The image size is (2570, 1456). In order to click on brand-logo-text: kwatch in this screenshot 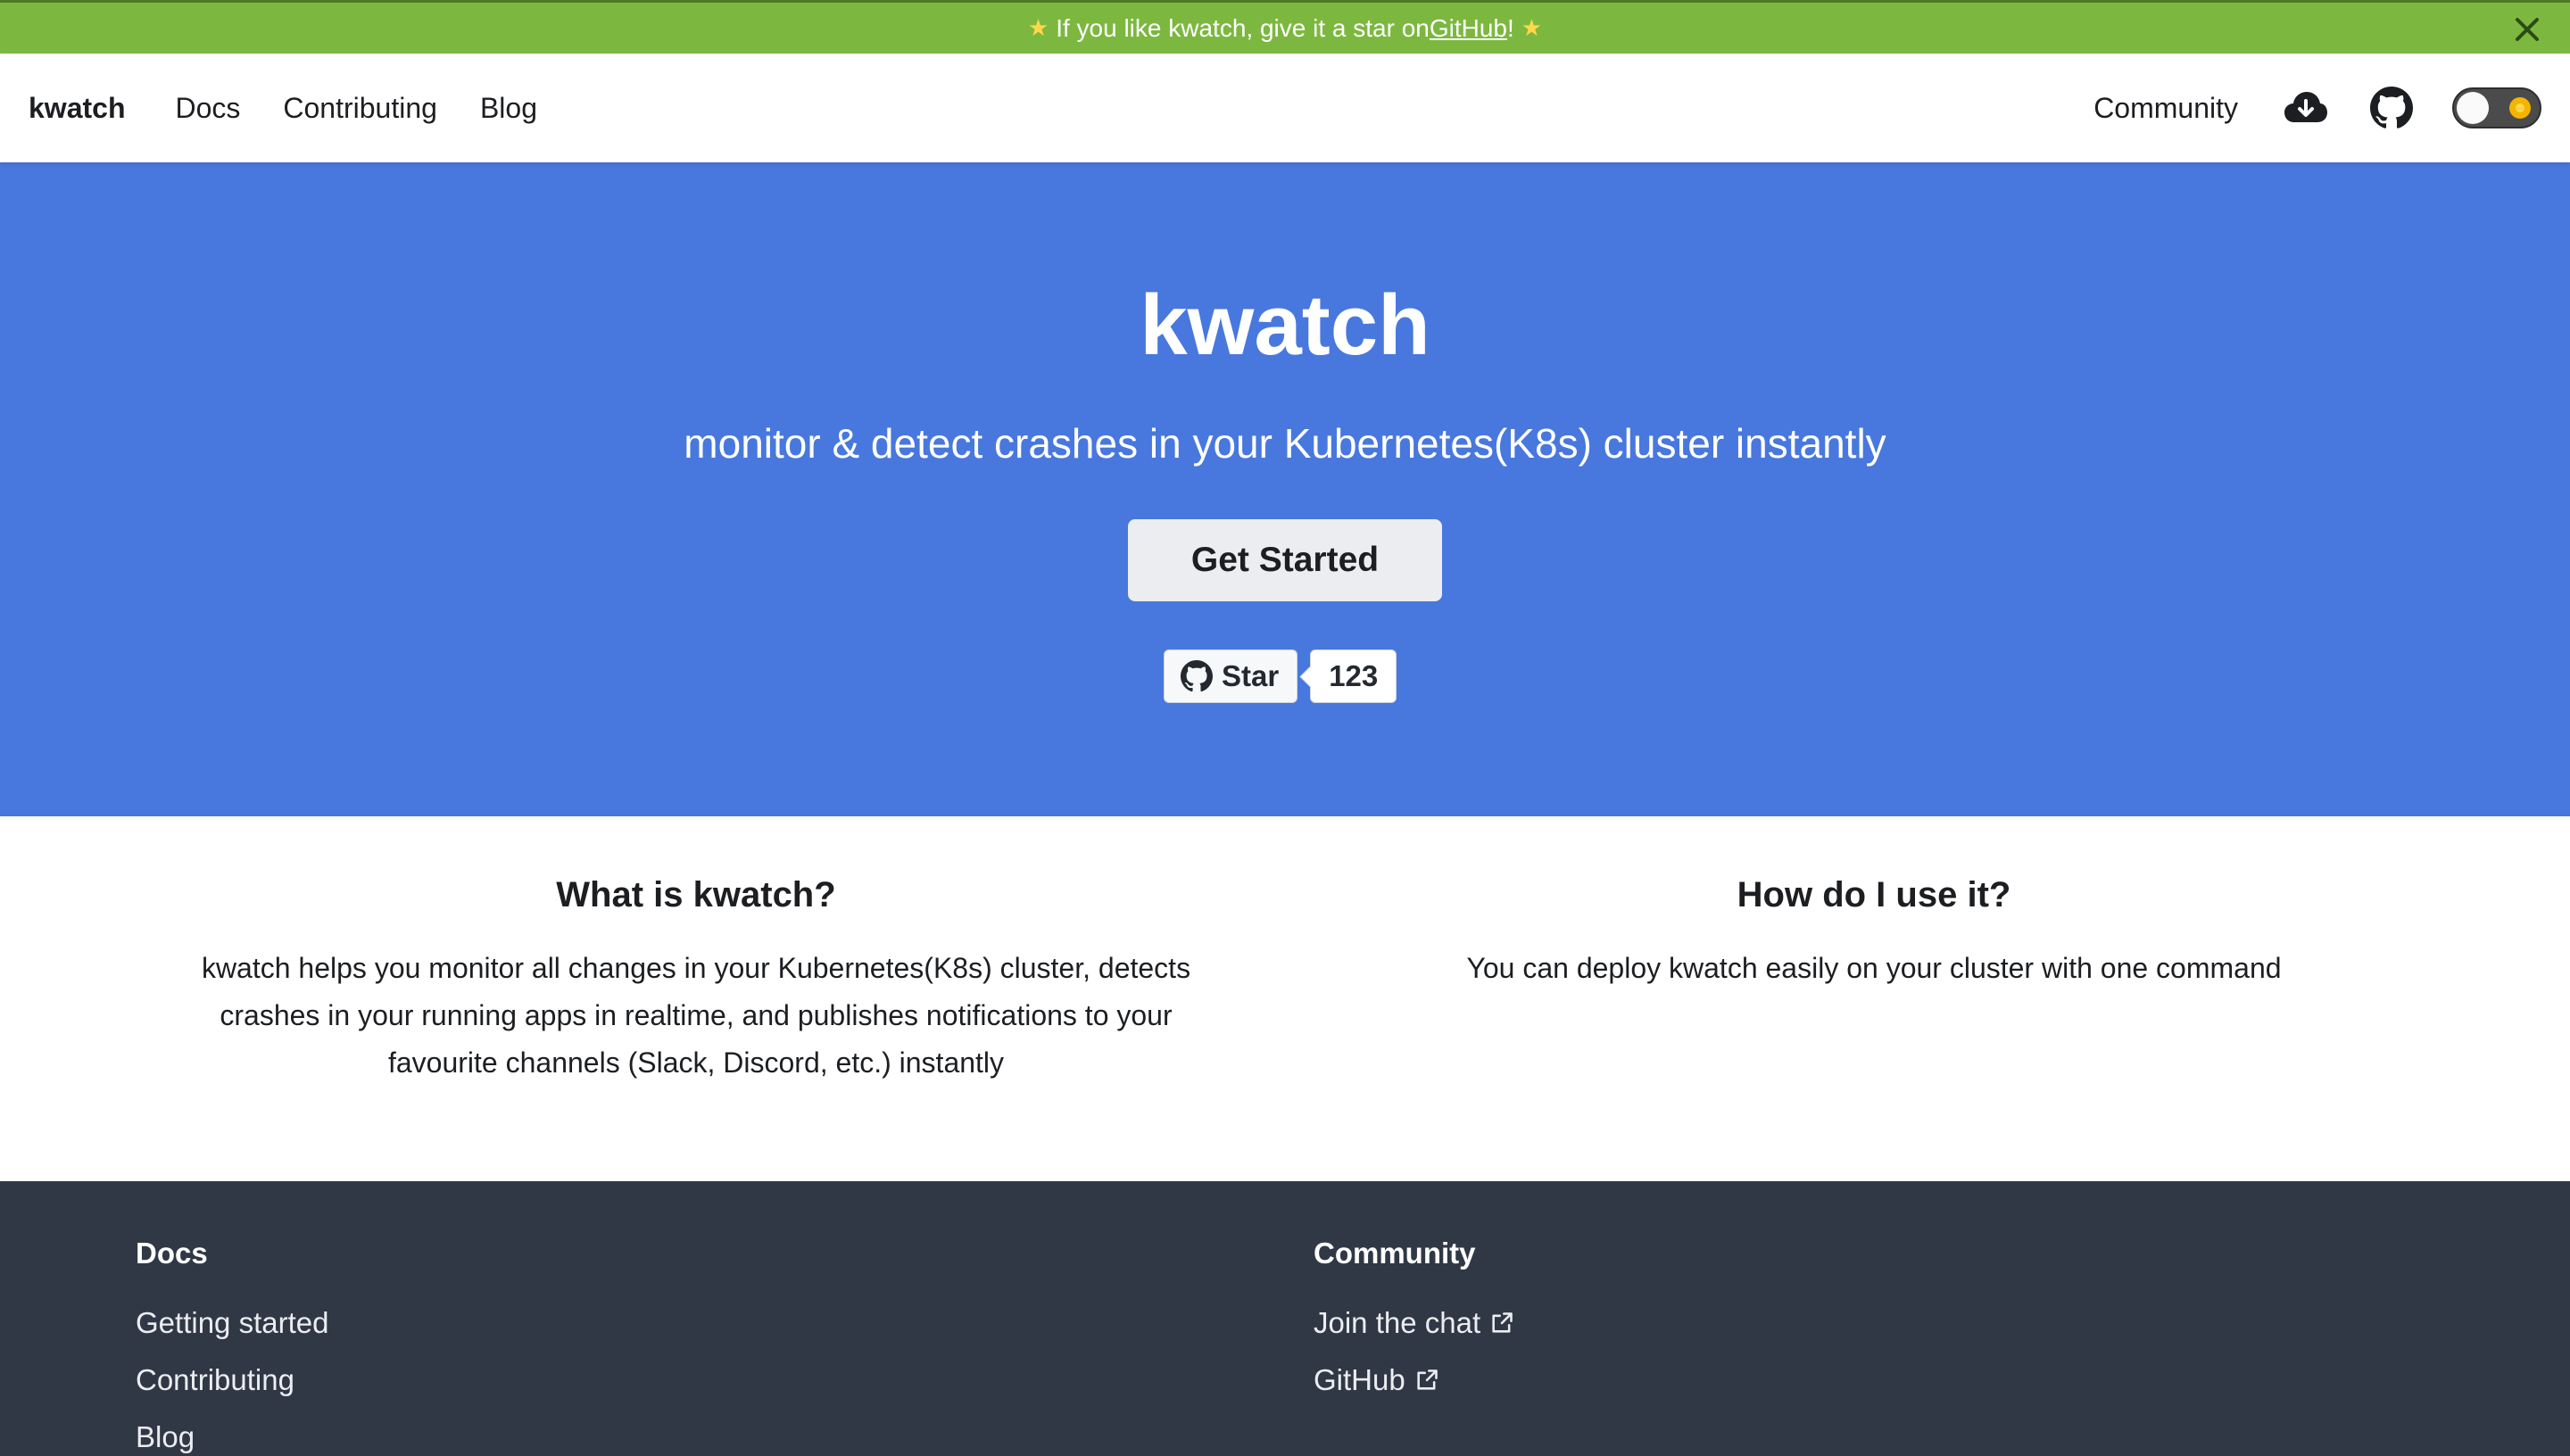, I will do `click(77, 108)`.